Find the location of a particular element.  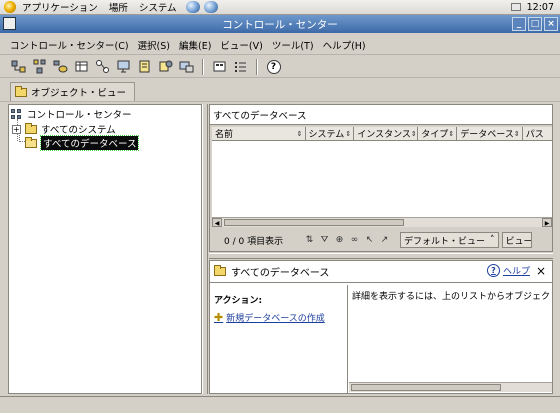

browser-launcher-icon is located at coordinates (192, 7).